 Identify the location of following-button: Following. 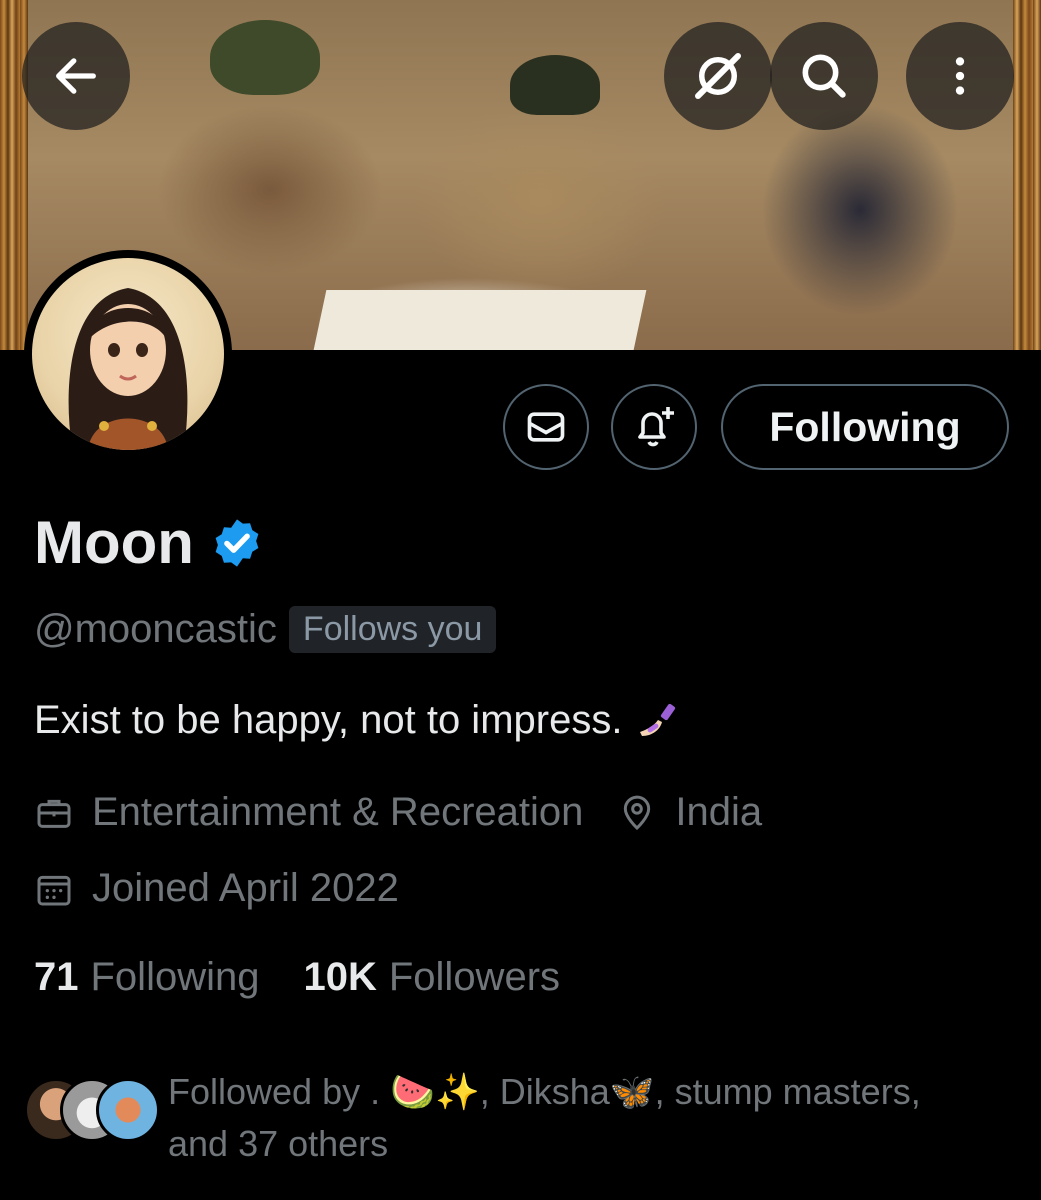
(865, 427).